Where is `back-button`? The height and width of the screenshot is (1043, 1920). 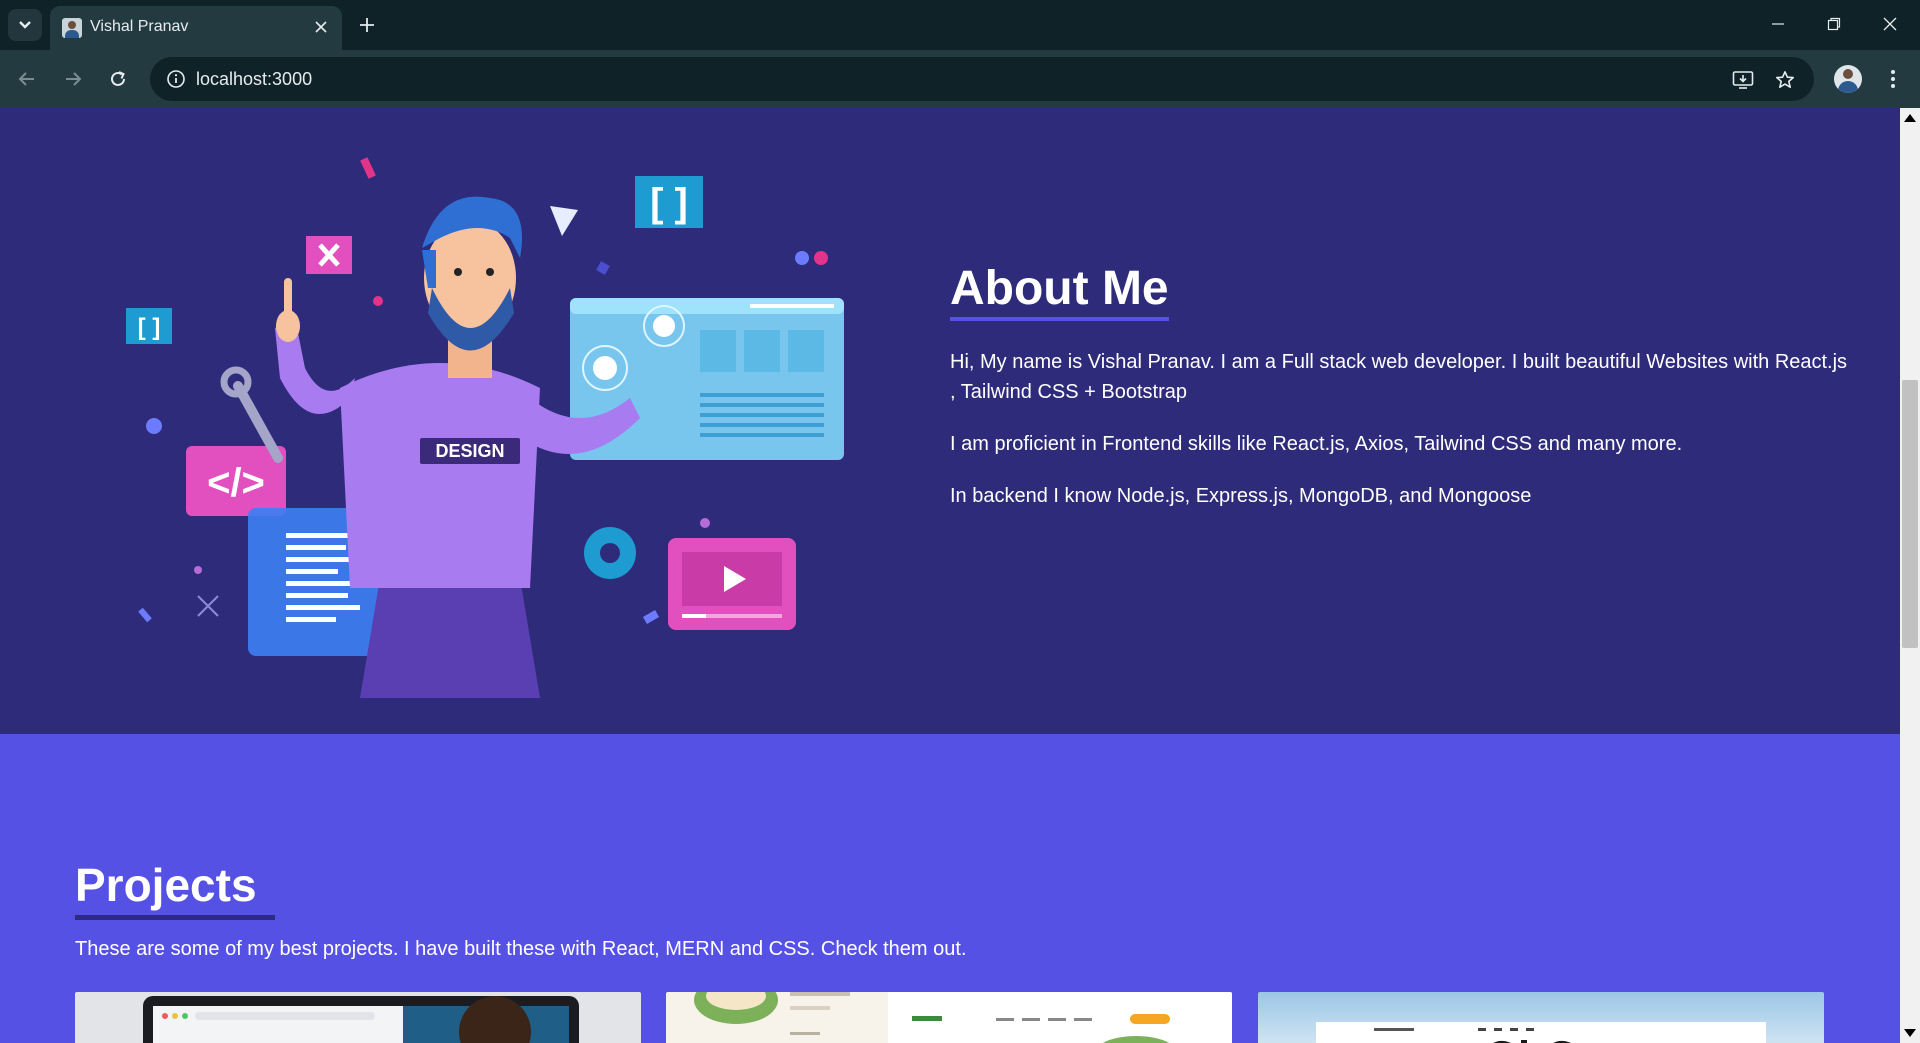
back-button is located at coordinates (27, 79).